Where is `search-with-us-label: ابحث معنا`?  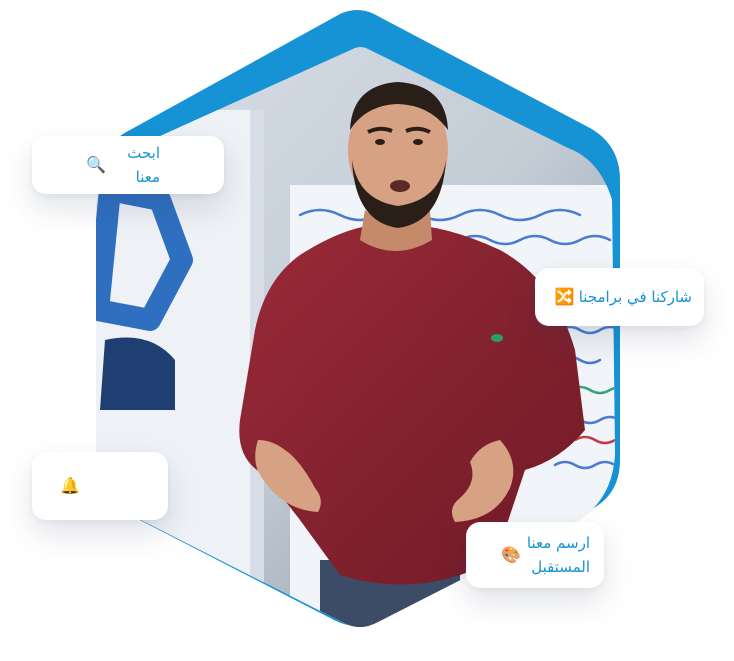 search-with-us-label: ابحث معنا is located at coordinates (143, 165).